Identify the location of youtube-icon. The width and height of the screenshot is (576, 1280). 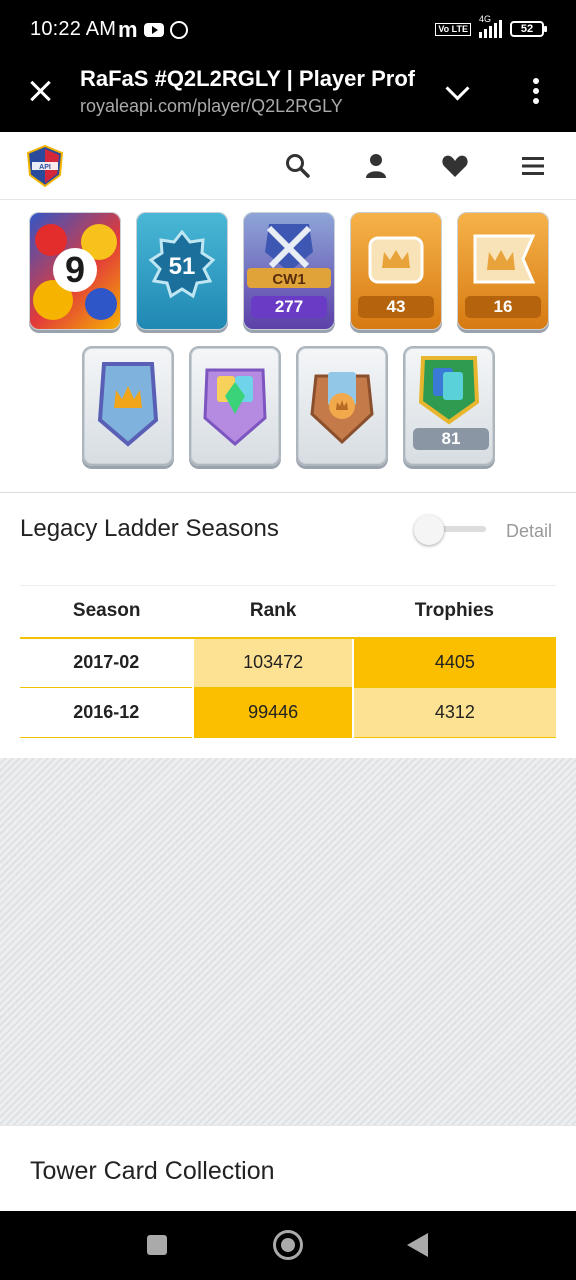
(153, 30).